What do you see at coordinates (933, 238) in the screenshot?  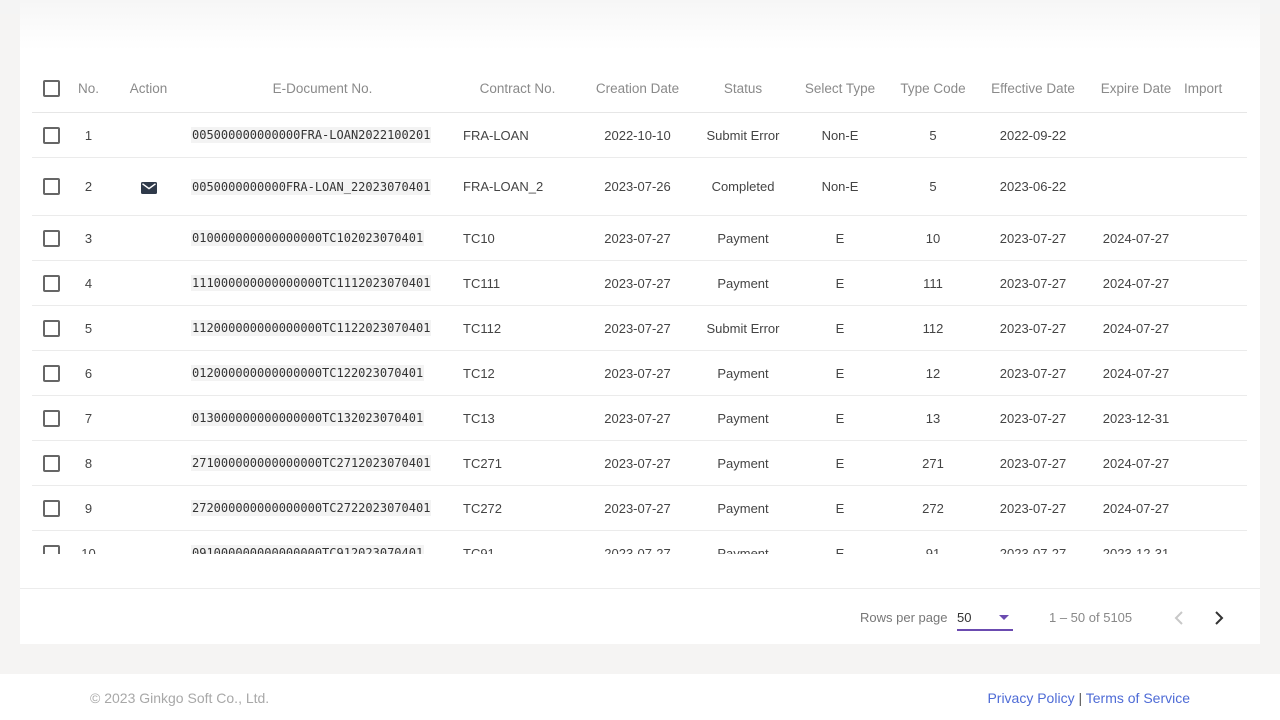 I see `cell-type-code: 10` at bounding box center [933, 238].